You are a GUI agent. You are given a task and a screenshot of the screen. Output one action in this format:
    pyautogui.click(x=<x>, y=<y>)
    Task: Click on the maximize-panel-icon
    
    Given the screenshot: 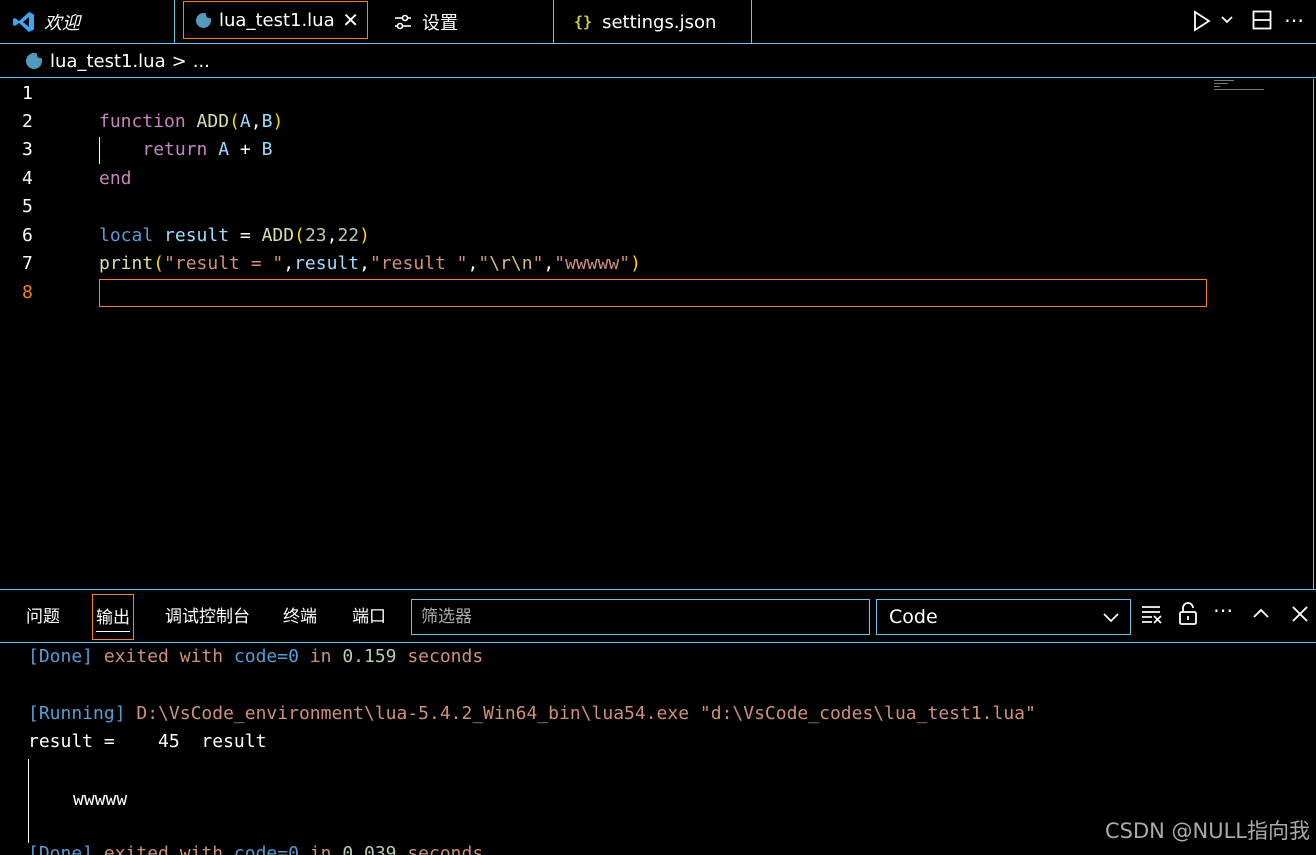 What is the action you would take?
    pyautogui.click(x=1261, y=613)
    